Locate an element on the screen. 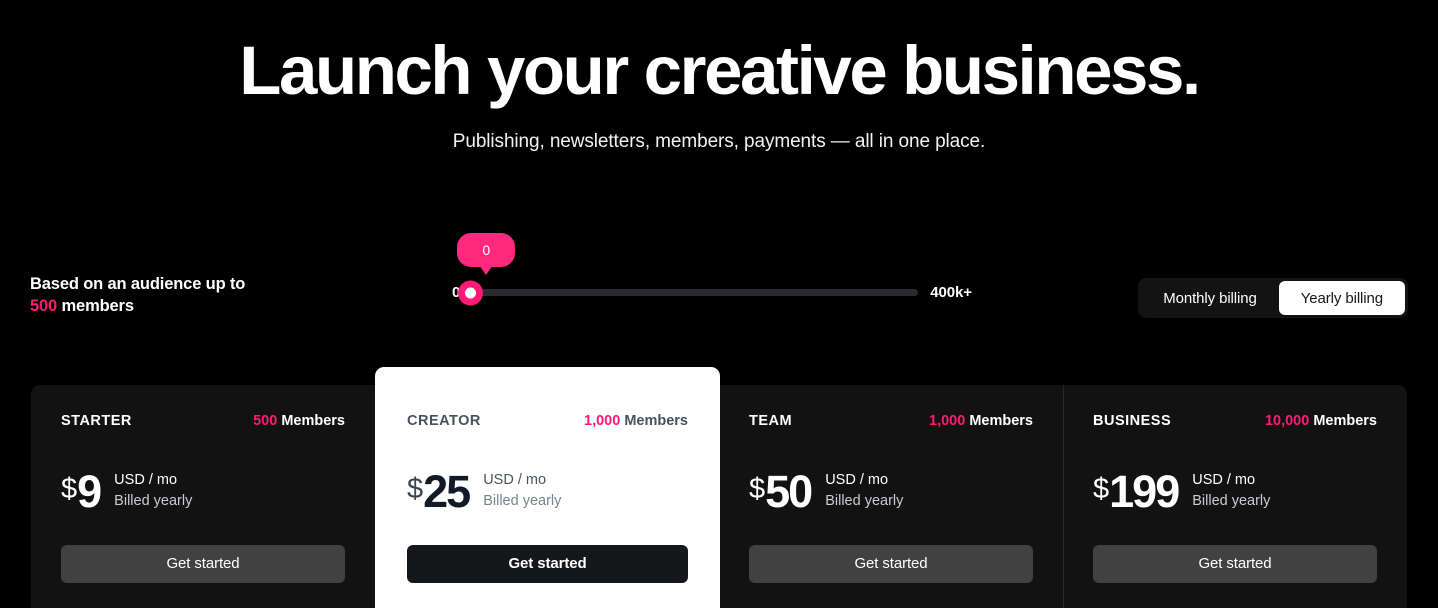 Image resolution: width=1438 pixels, height=608 pixels. plan-header: BUSINESS 10,000 Members is located at coordinates (1235, 423).